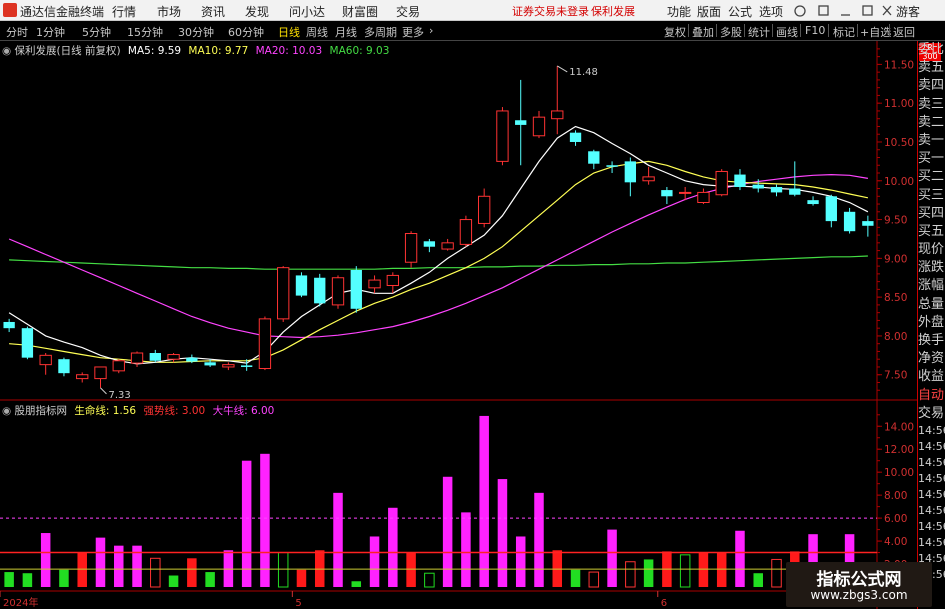 Image resolution: width=945 pixels, height=609 pixels. Describe the element at coordinates (931, 141) in the screenshot. I see `side-panel-item: 卖一` at that location.